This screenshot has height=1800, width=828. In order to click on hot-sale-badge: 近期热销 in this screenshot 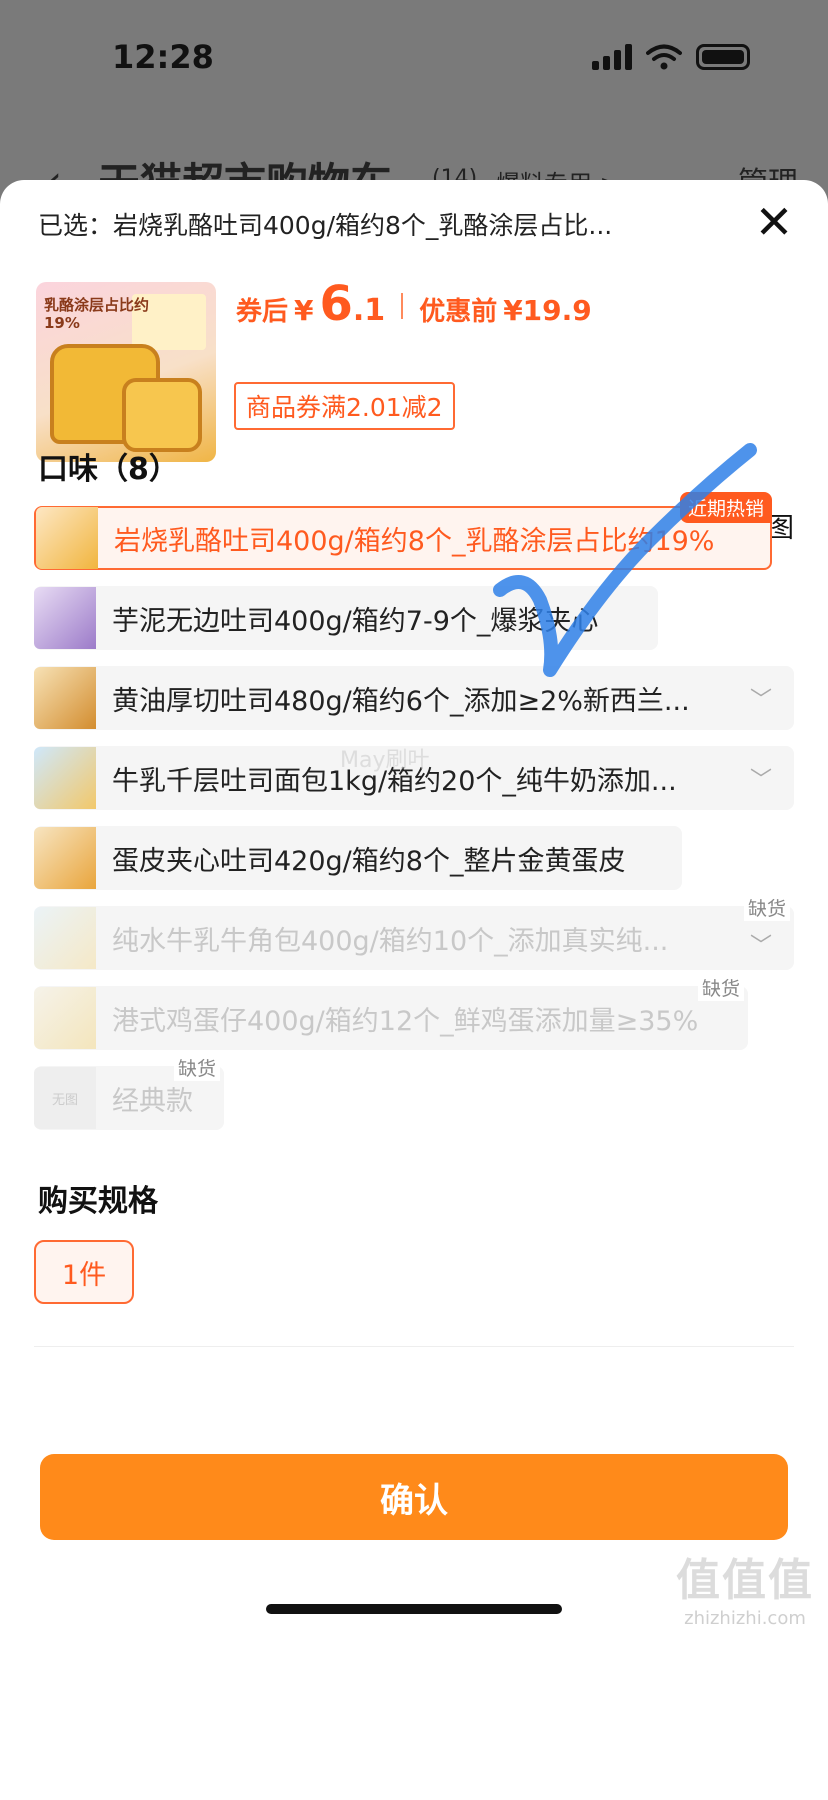, I will do `click(725, 507)`.